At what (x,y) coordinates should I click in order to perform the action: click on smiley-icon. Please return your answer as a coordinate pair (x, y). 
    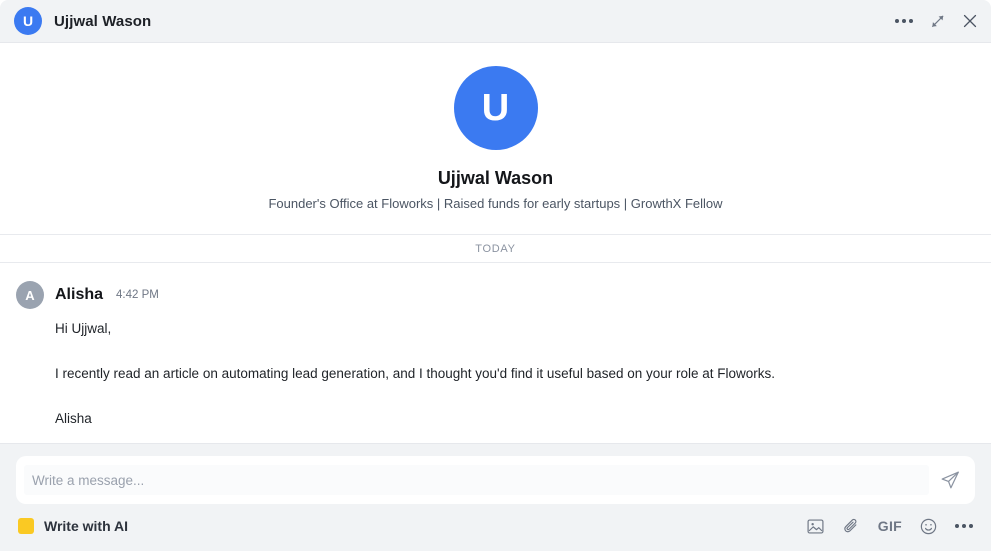
    Looking at the image, I should click on (928, 526).